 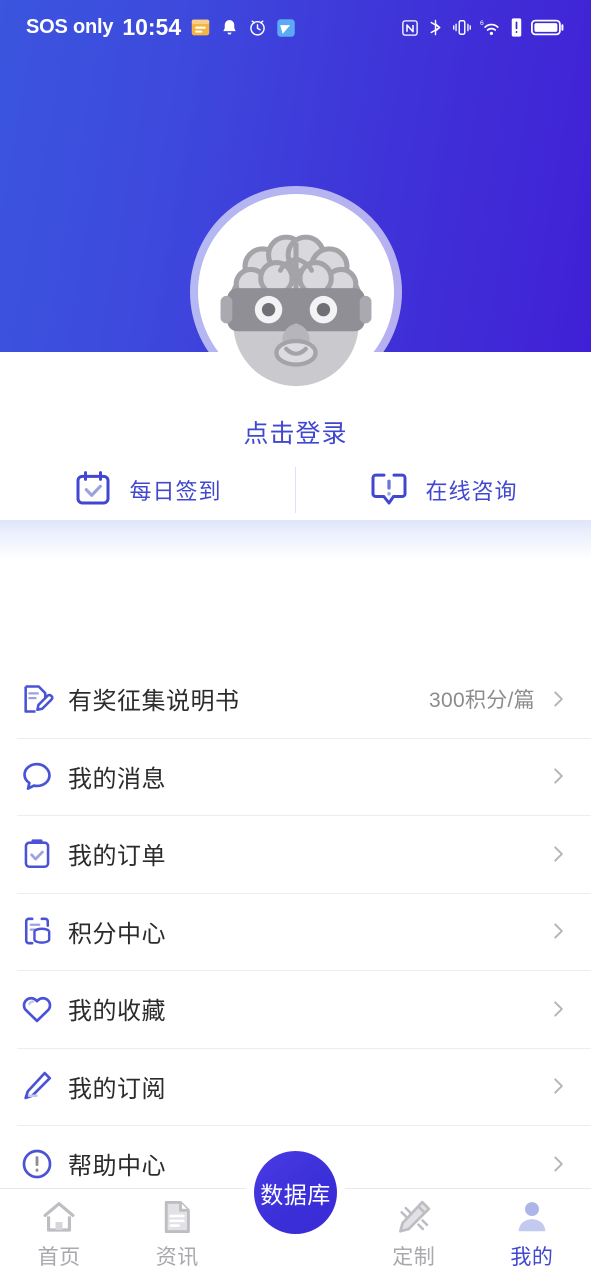 I want to click on news-document-icon, so click(x=177, y=1217).